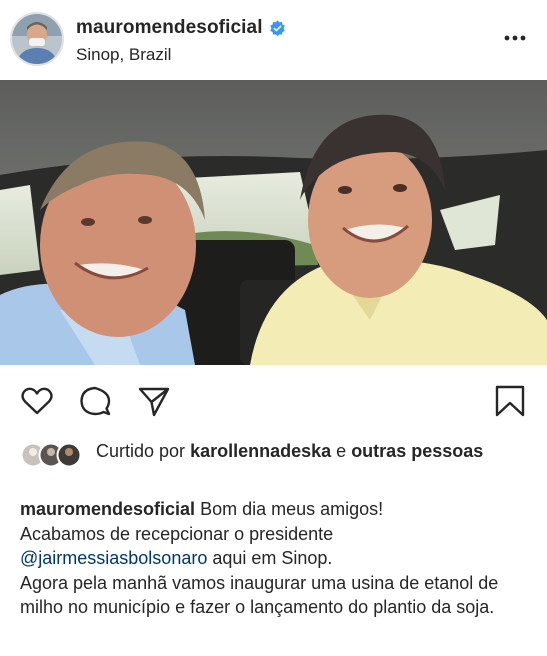 The height and width of the screenshot is (656, 547). What do you see at coordinates (260, 451) in the screenshot?
I see `liker-username: karollennadeska` at bounding box center [260, 451].